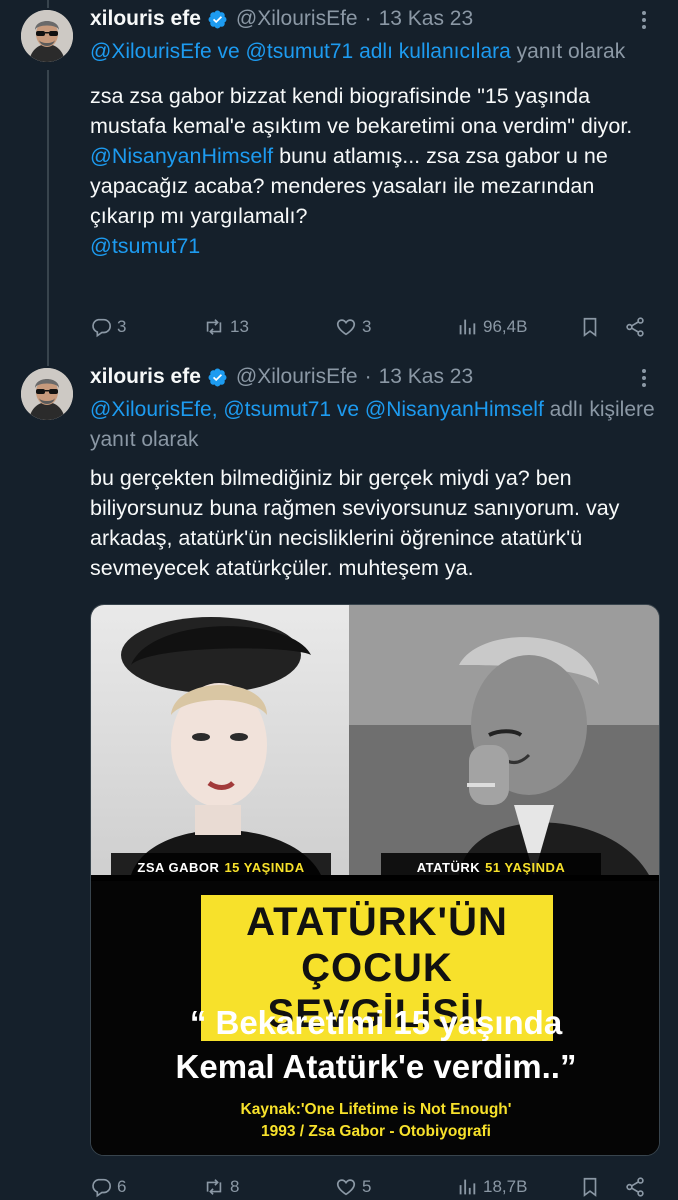 Image resolution: width=678 pixels, height=1200 pixels. I want to click on caption-left: ZSA GABOR 15 YAŞINDA, so click(221, 867).